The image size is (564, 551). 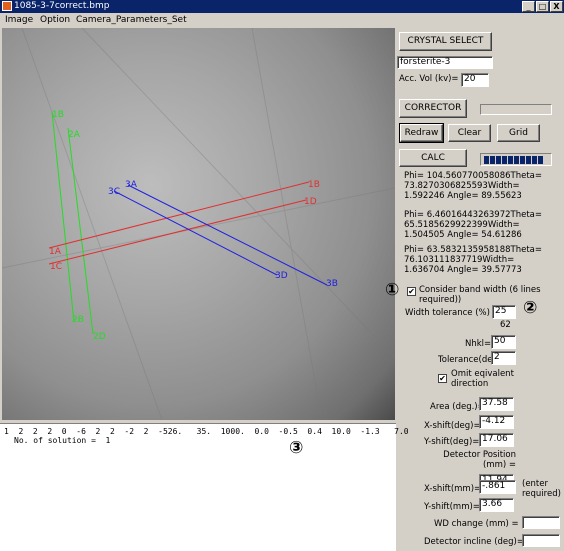 What do you see at coordinates (411, 291) in the screenshot?
I see `consider-band-width-checkbox: ✔` at bounding box center [411, 291].